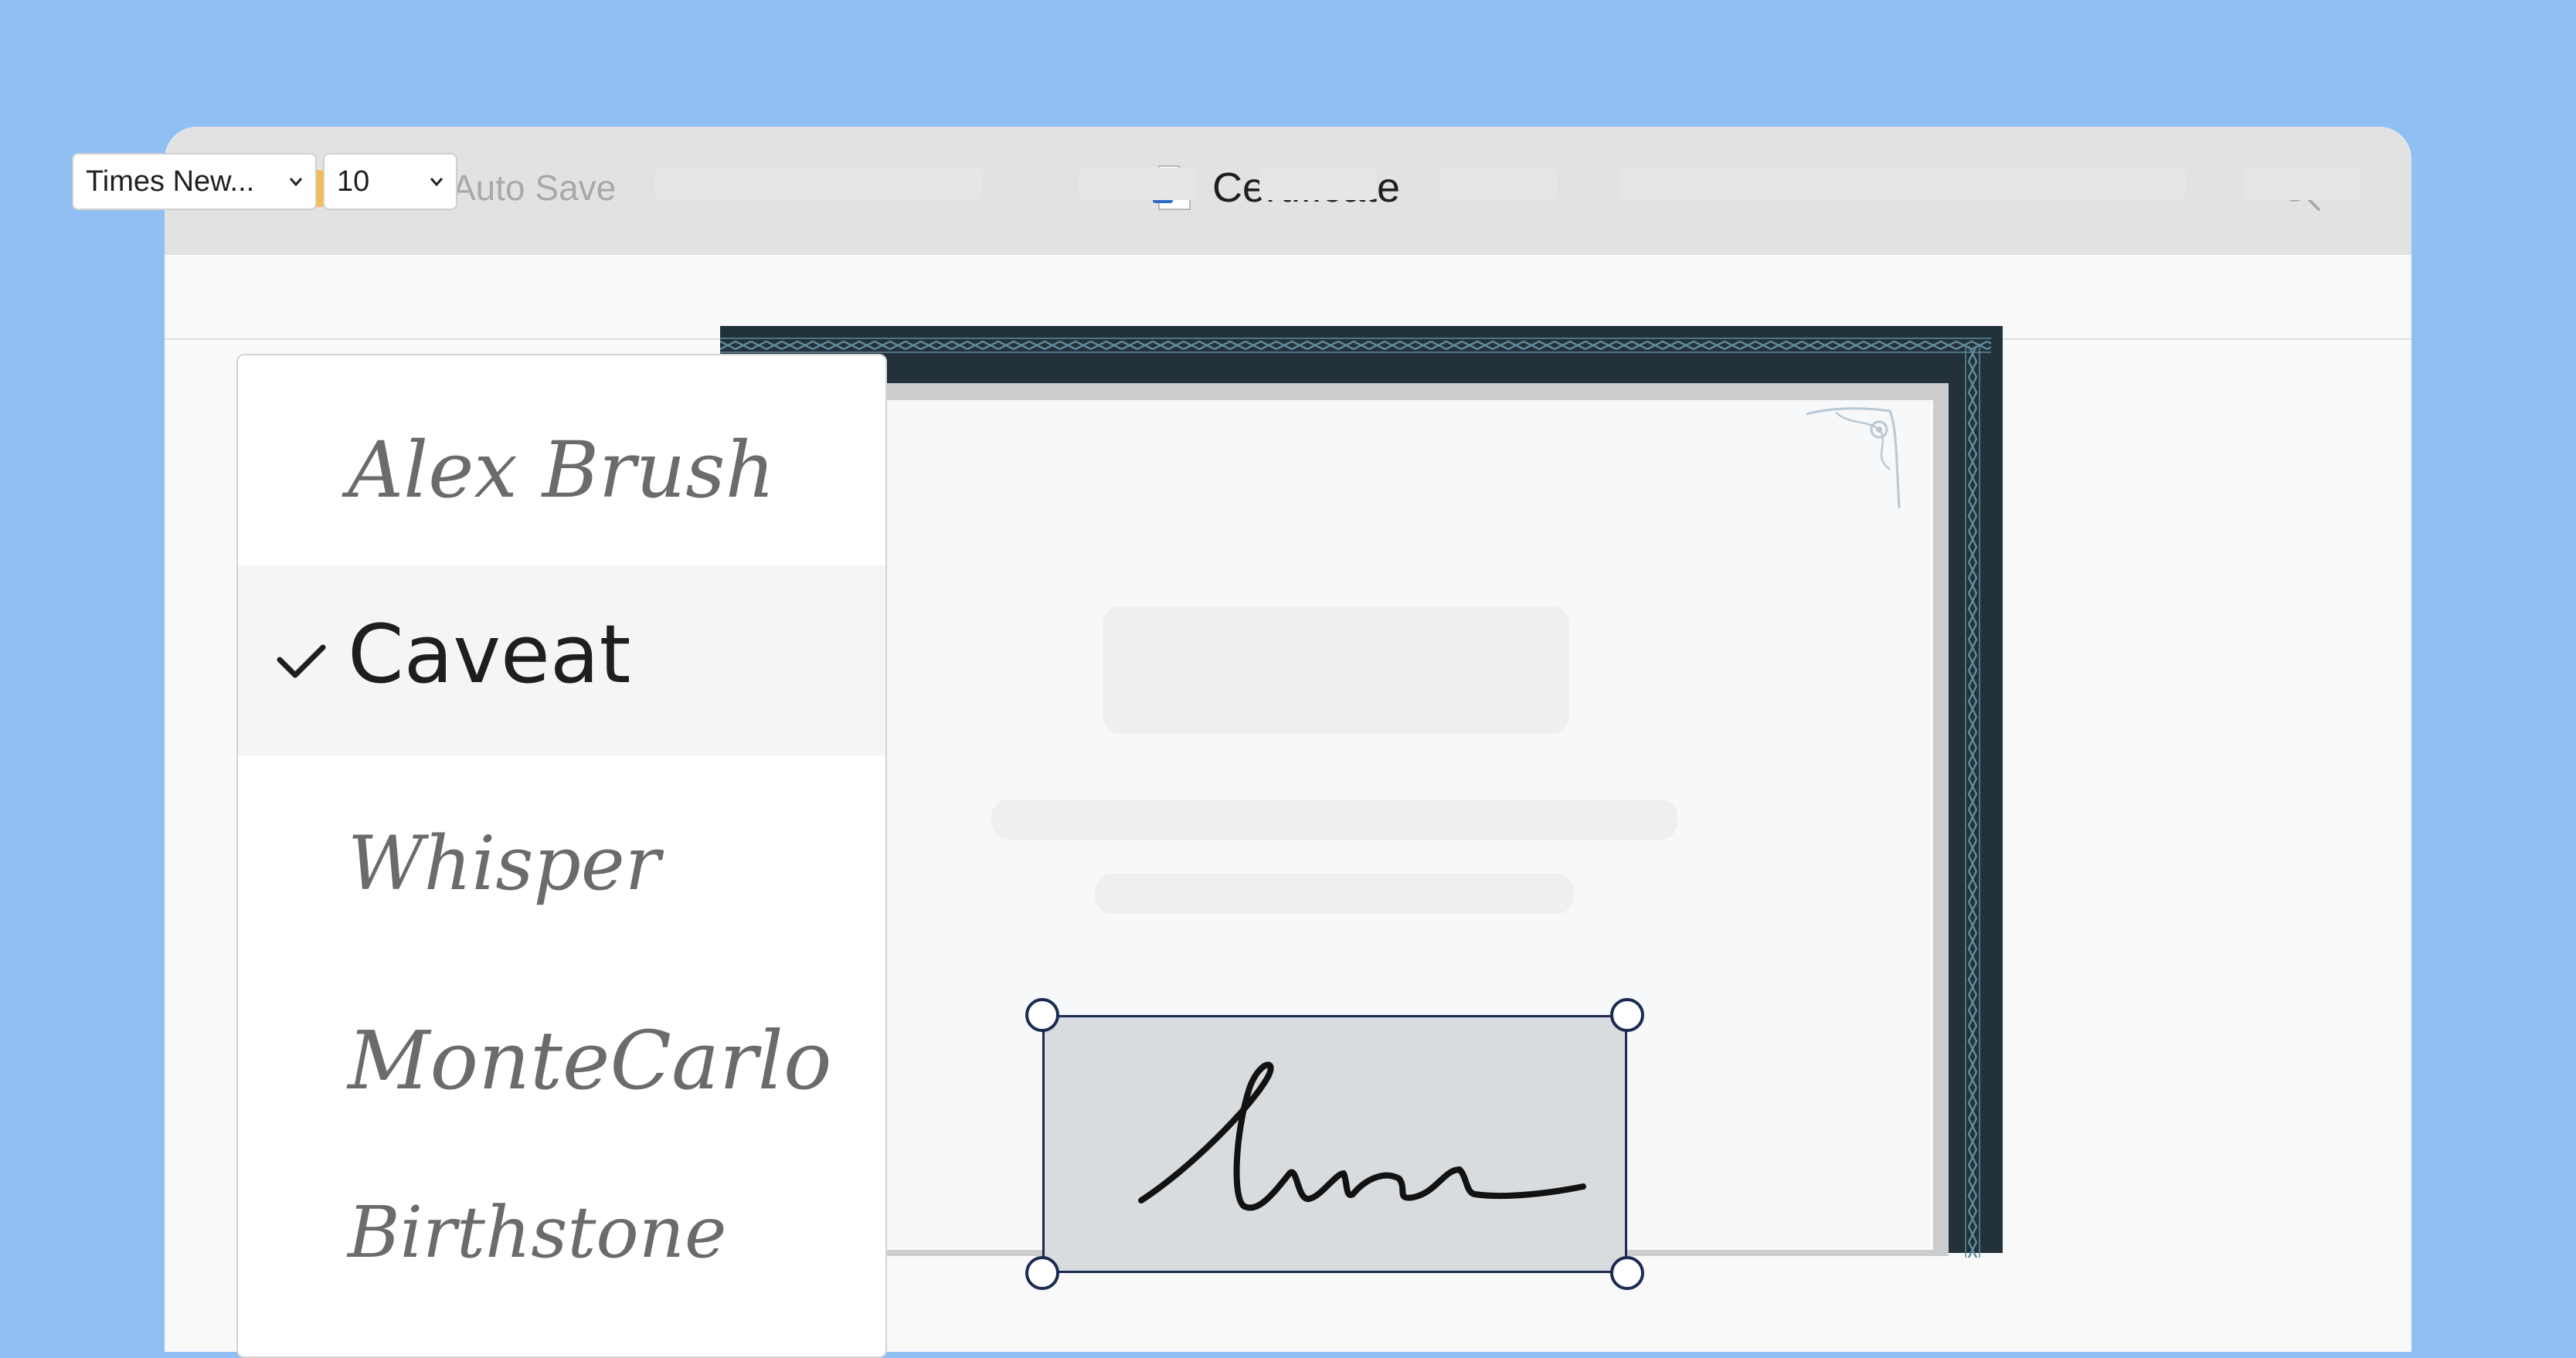 The height and width of the screenshot is (1358, 2576). Describe the element at coordinates (537, 1232) in the screenshot. I see `font-option-label: Birthstone` at that location.